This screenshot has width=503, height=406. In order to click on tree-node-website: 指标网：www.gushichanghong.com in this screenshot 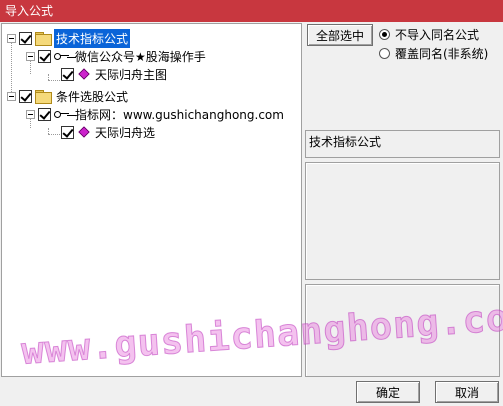, I will do `click(156, 114)`.